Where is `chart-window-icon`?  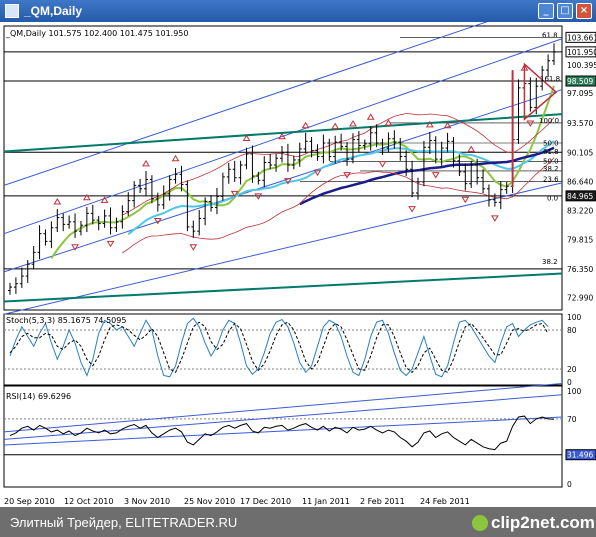
chart-window-icon is located at coordinates (12, 11).